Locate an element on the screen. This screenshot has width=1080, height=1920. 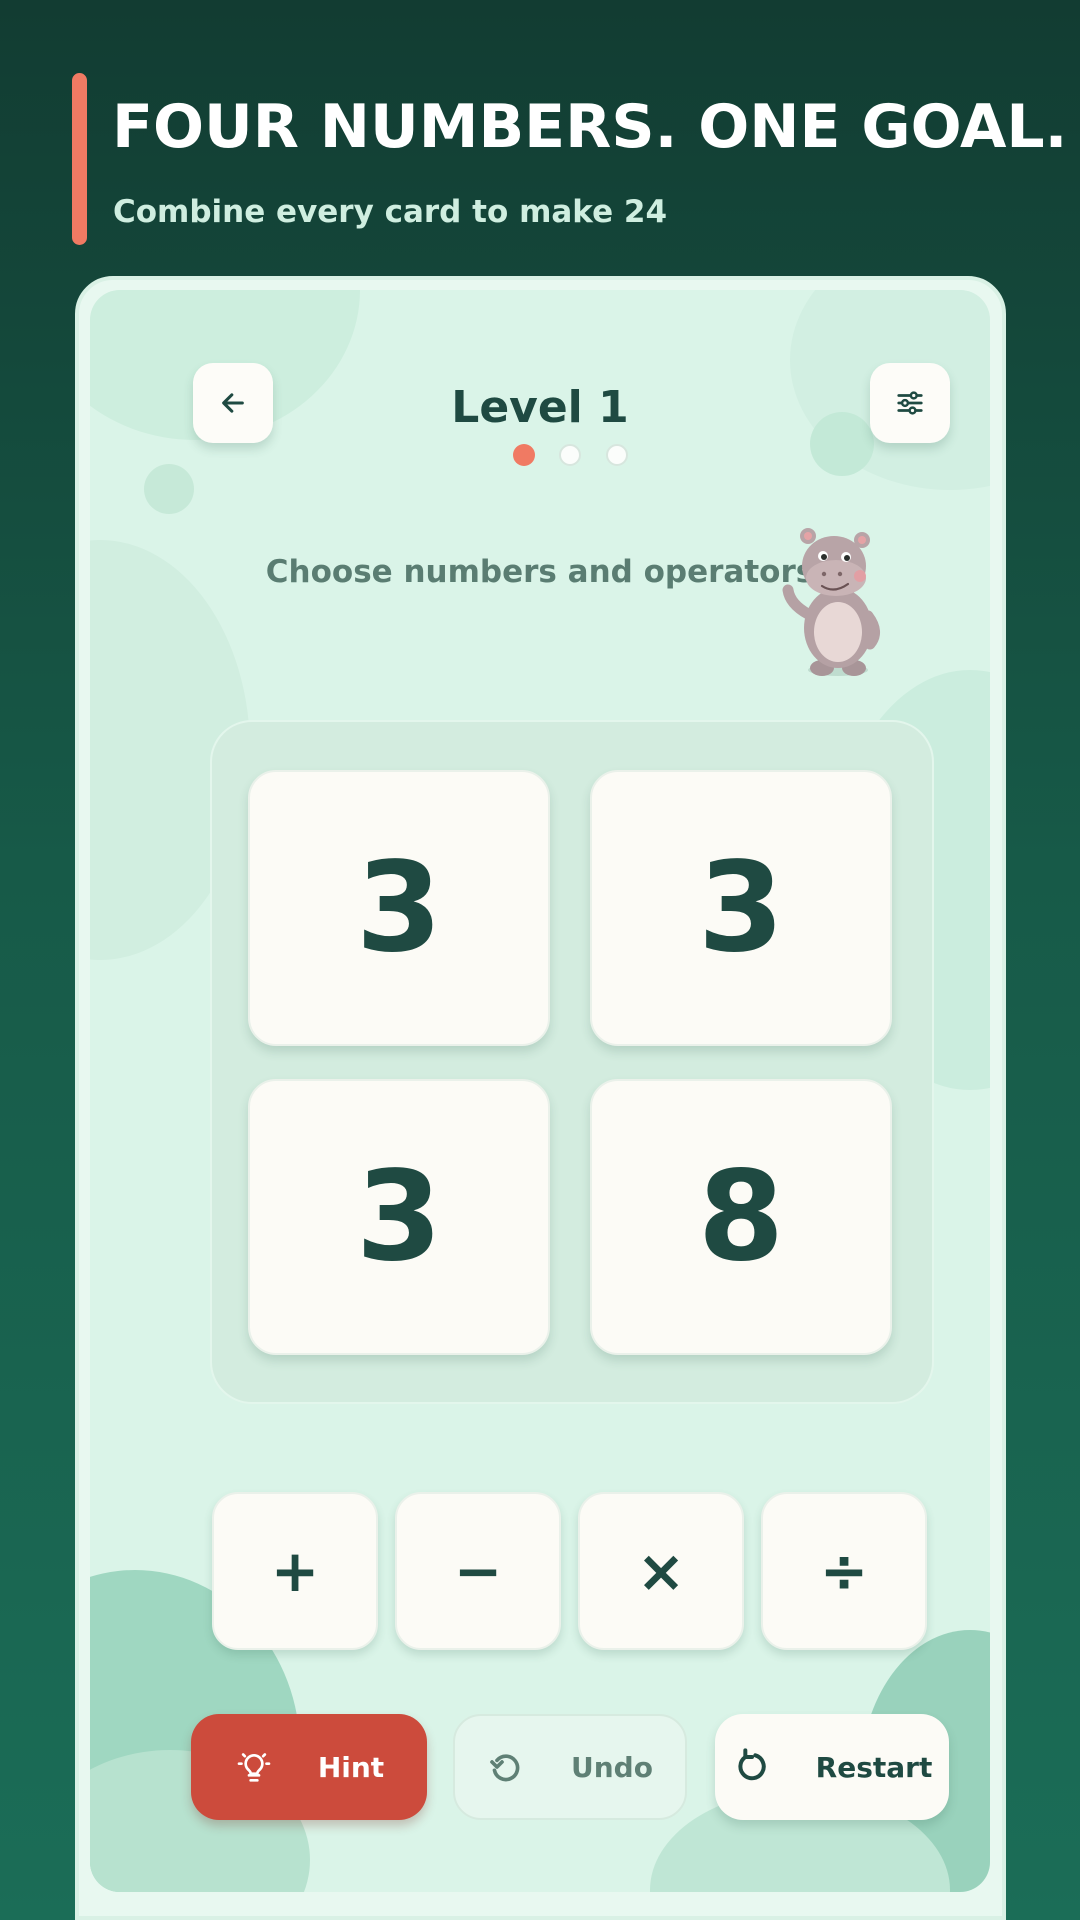
hint-label: Hint is located at coordinates (351, 1767).